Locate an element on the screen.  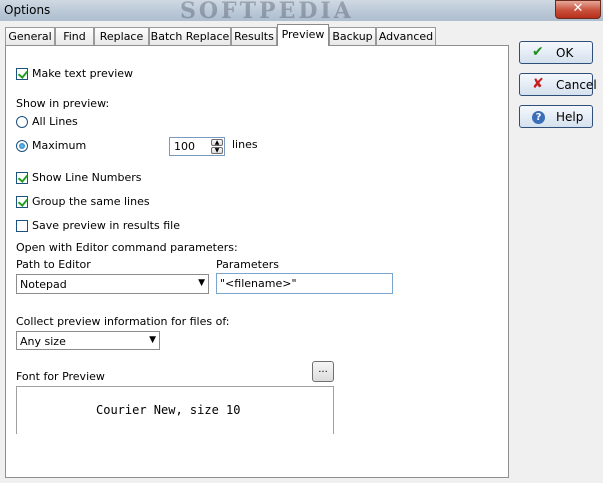
path-to-editor-select: Notepad ▼ is located at coordinates (112, 284).